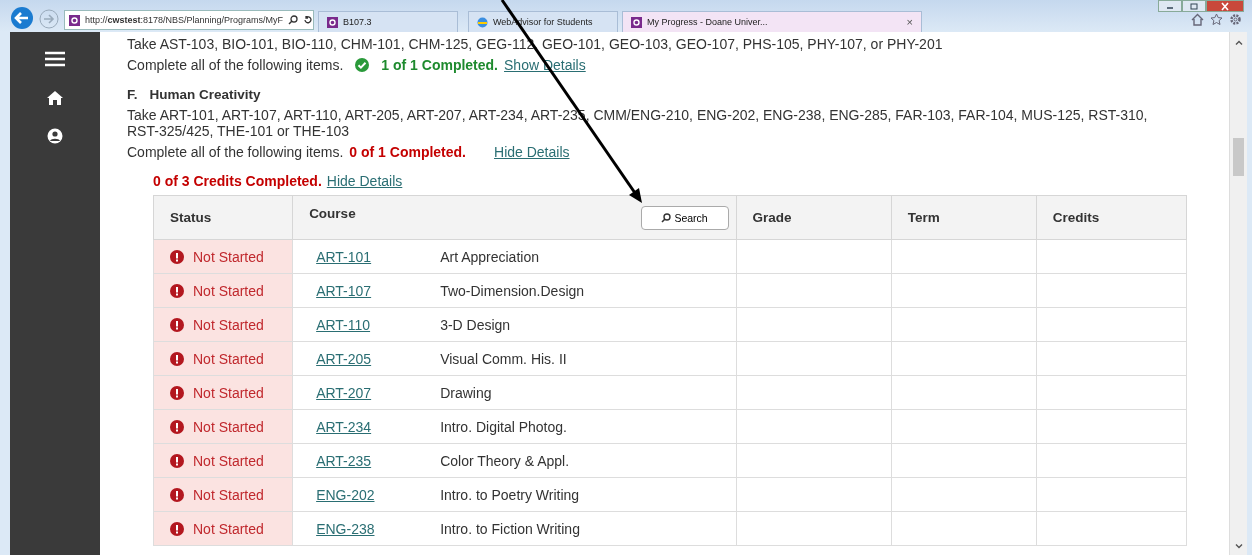  What do you see at coordinates (510, 494) in the screenshot?
I see `course-title: Intro. to Poetry Writing` at bounding box center [510, 494].